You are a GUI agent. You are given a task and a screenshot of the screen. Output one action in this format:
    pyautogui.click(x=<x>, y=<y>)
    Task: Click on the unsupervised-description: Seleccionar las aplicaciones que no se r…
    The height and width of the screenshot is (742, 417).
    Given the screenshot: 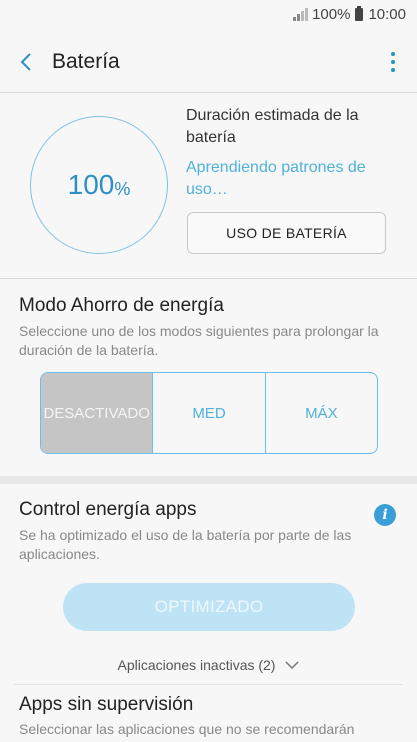 What is the action you would take?
    pyautogui.click(x=187, y=729)
    